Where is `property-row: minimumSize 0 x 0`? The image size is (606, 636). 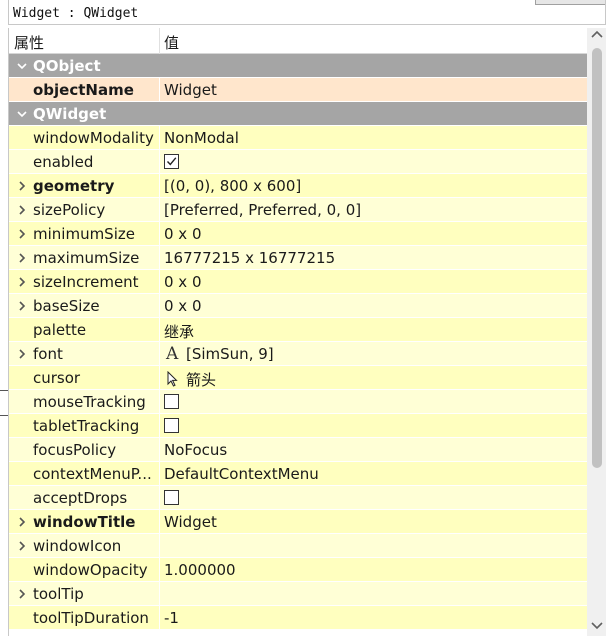 property-row: minimumSize 0 x 0 is located at coordinates (298, 234).